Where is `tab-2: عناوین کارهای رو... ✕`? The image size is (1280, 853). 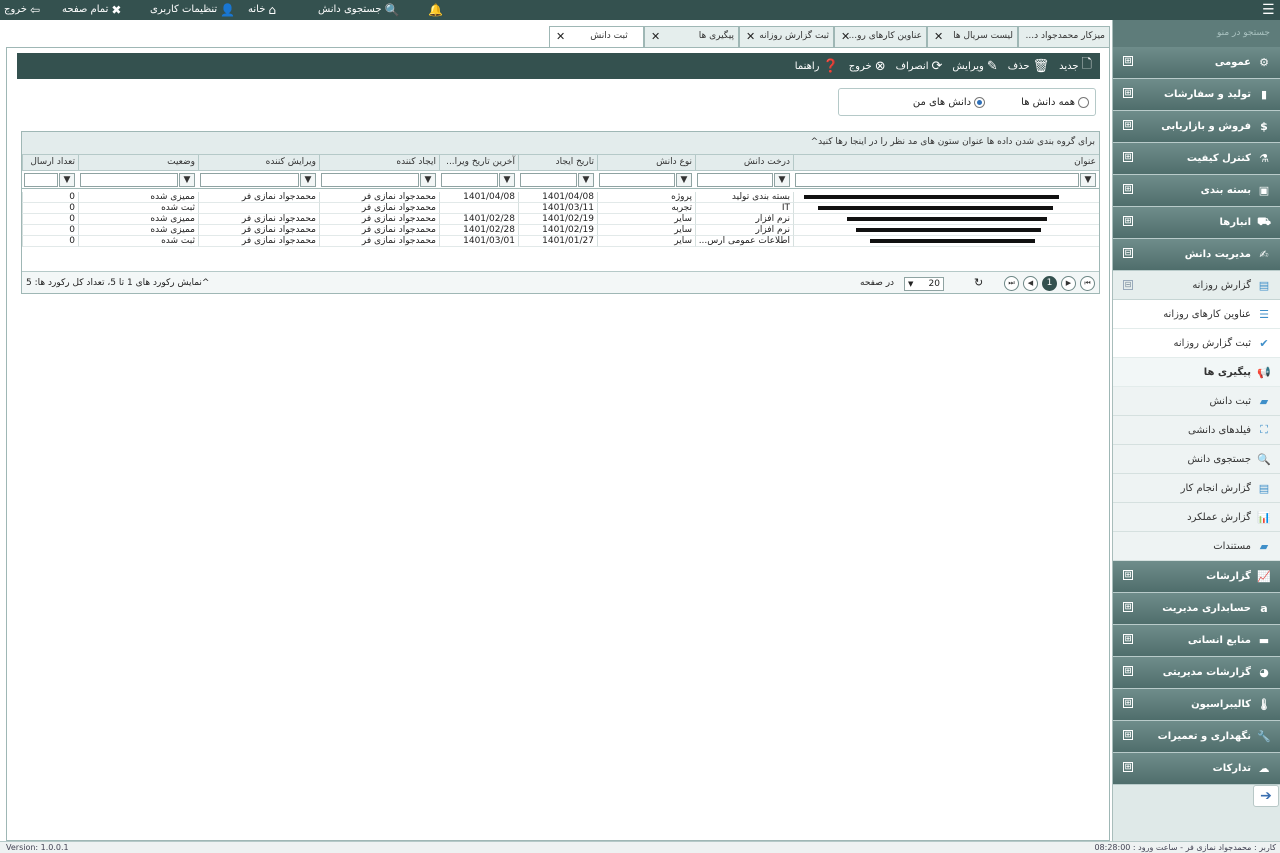
tab-2: عناوین کارهای رو... ✕ is located at coordinates (880, 37).